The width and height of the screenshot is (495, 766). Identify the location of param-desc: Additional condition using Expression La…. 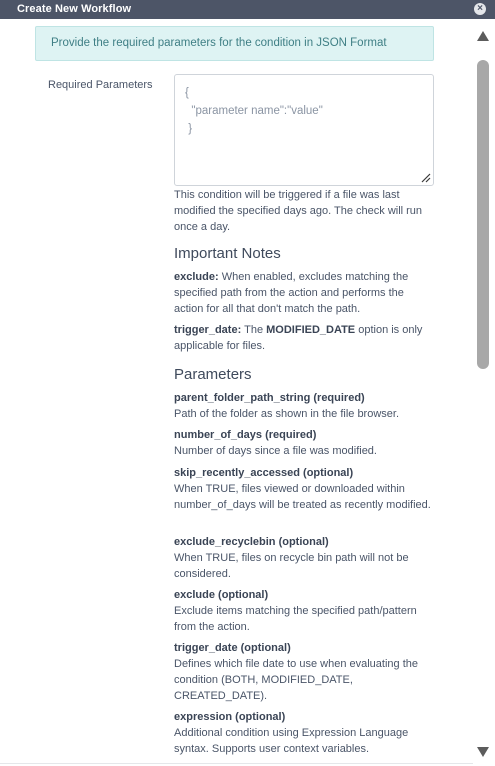
(291, 741).